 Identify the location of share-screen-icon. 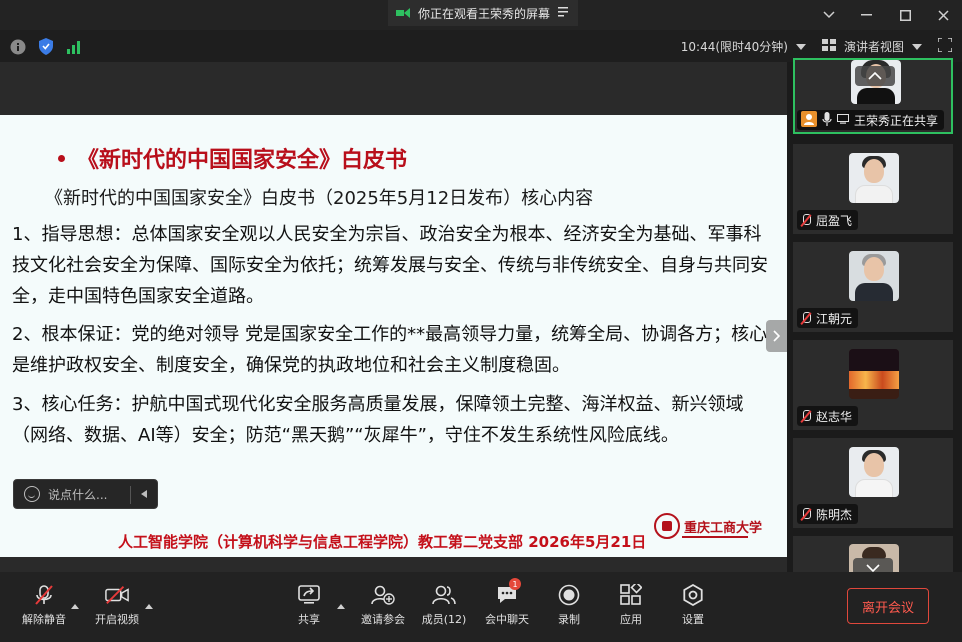
(309, 595).